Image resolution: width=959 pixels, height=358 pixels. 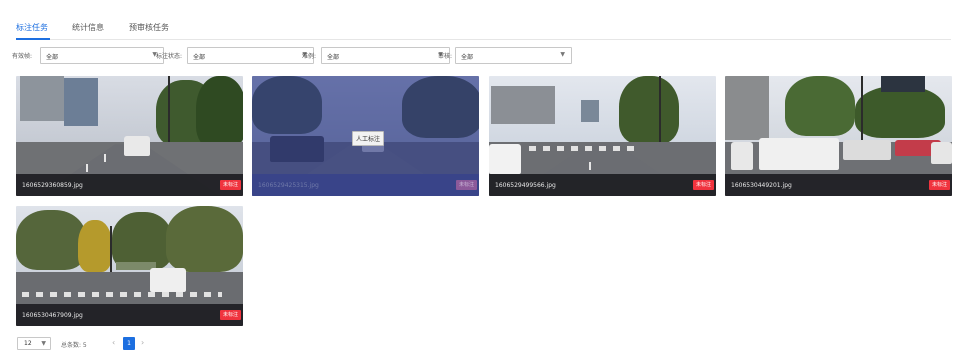 What do you see at coordinates (88, 27) in the screenshot?
I see `tab-statistics: 统计信息` at bounding box center [88, 27].